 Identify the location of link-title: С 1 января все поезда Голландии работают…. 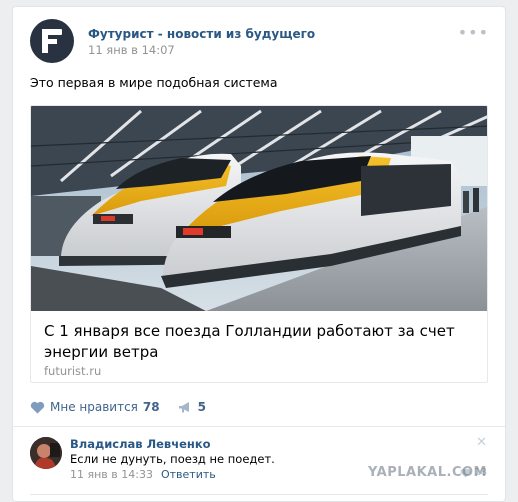
(259, 342).